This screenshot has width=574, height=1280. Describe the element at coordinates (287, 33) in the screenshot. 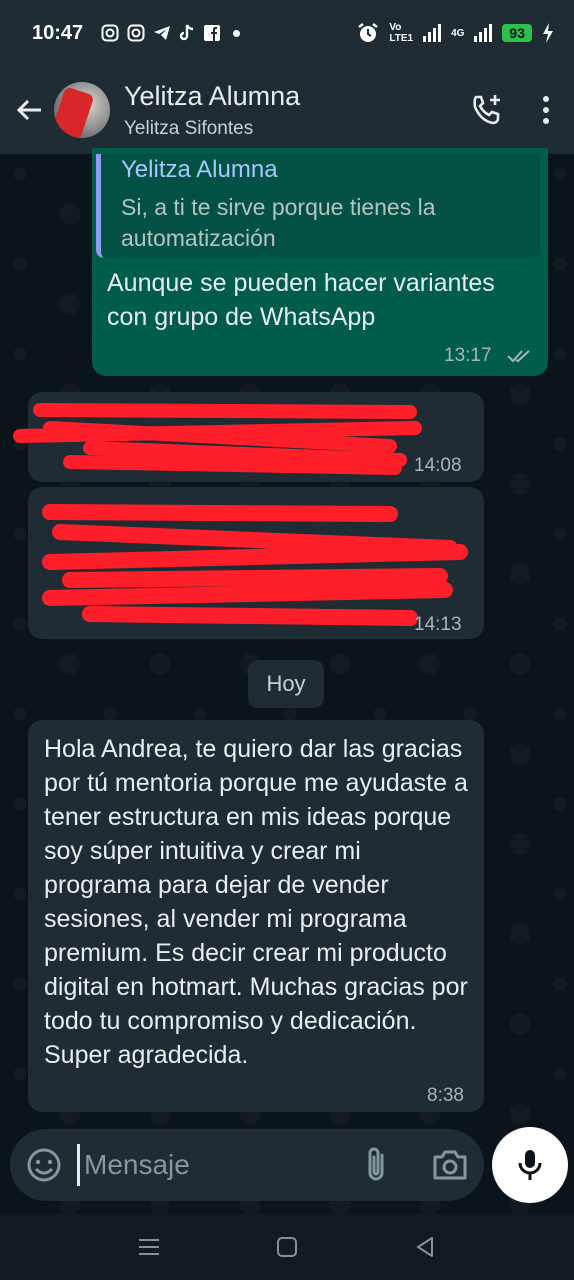

I see `status-bar: 10:47 Vo LTE1 4G 93` at that location.